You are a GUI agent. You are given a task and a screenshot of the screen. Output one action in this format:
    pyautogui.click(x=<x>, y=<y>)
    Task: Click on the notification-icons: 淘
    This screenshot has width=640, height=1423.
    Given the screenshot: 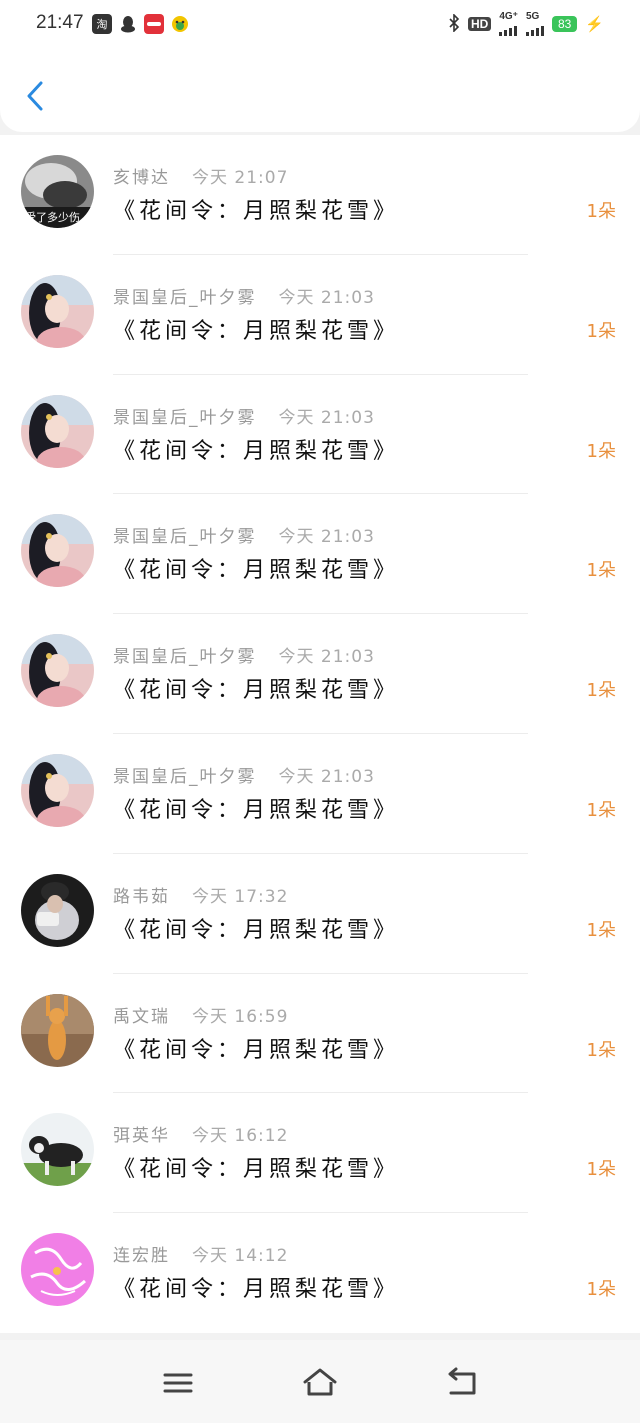 What is the action you would take?
    pyautogui.click(x=141, y=24)
    